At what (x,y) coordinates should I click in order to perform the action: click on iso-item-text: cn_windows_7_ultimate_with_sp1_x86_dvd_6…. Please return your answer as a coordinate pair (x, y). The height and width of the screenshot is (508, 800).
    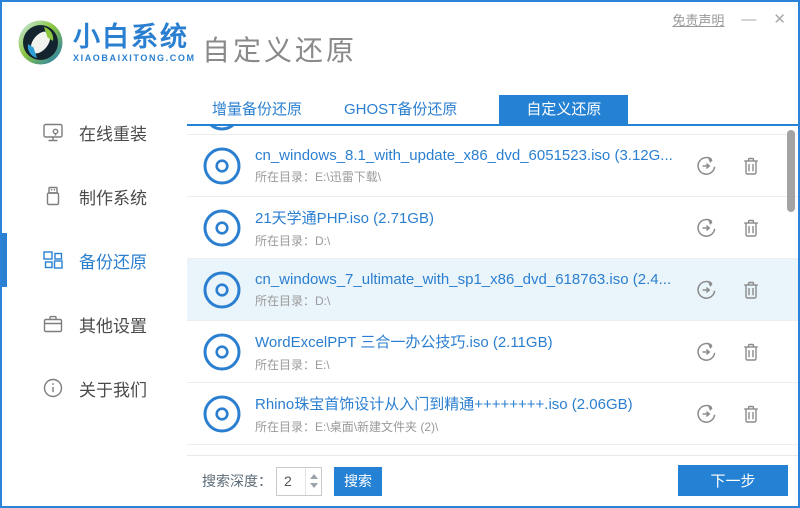
    Looking at the image, I should click on (475, 290).